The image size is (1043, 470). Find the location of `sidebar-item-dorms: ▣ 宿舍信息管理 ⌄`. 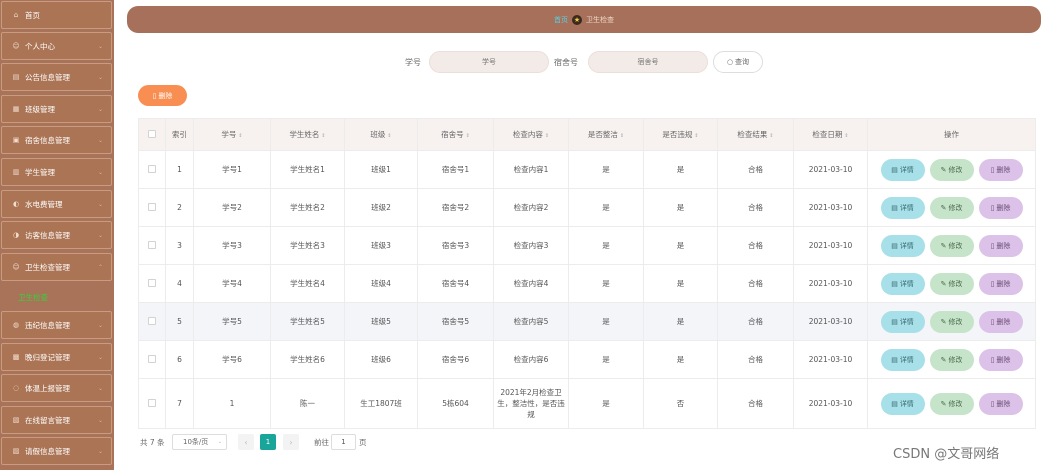

sidebar-item-dorms: ▣ 宿舍信息管理 ⌄ is located at coordinates (56, 140).